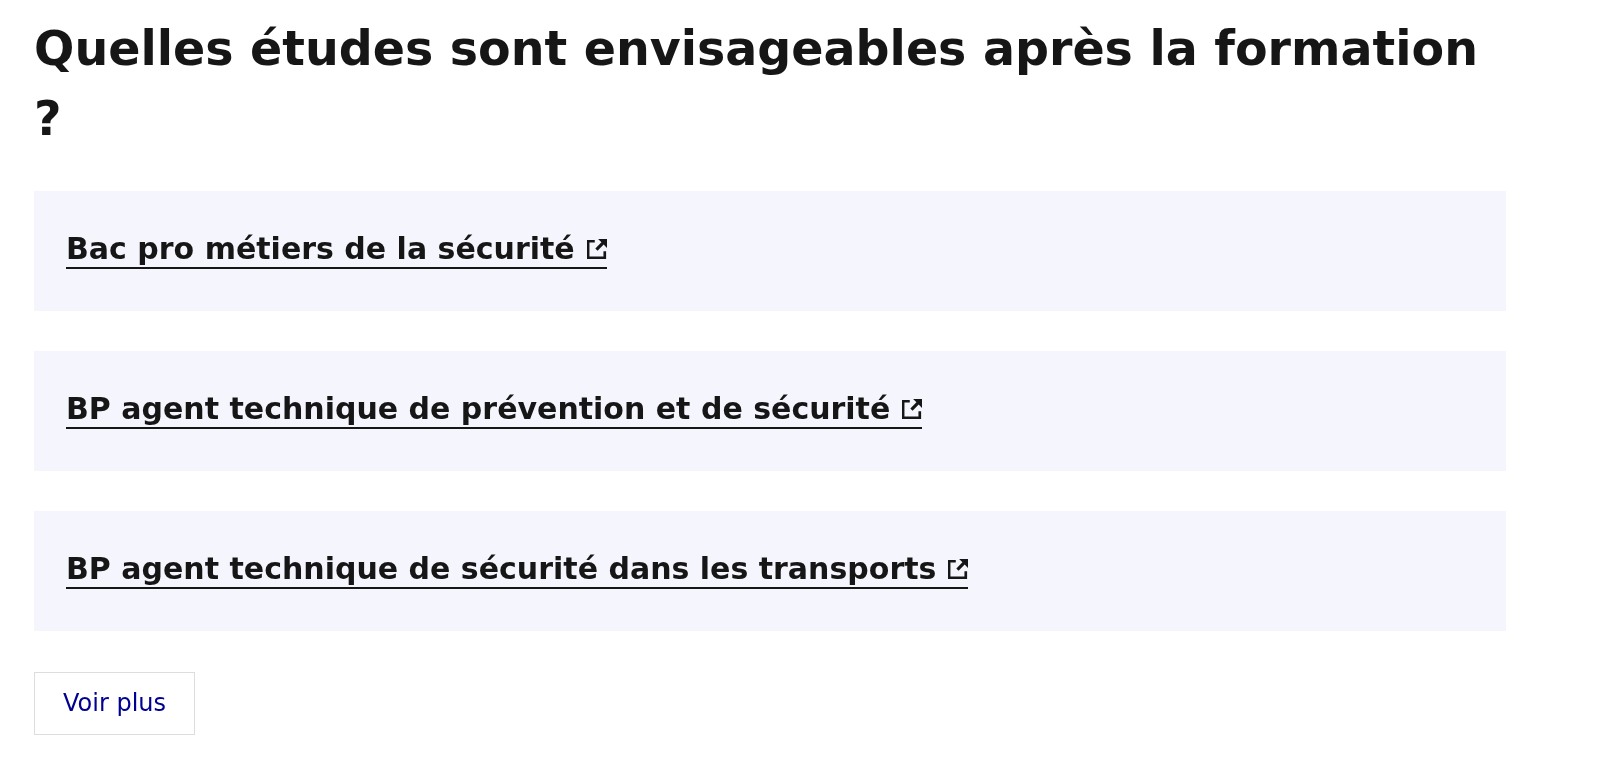 The image size is (1616, 762). I want to click on course-link: Bac pro métiers de la sécurité, so click(336, 250).